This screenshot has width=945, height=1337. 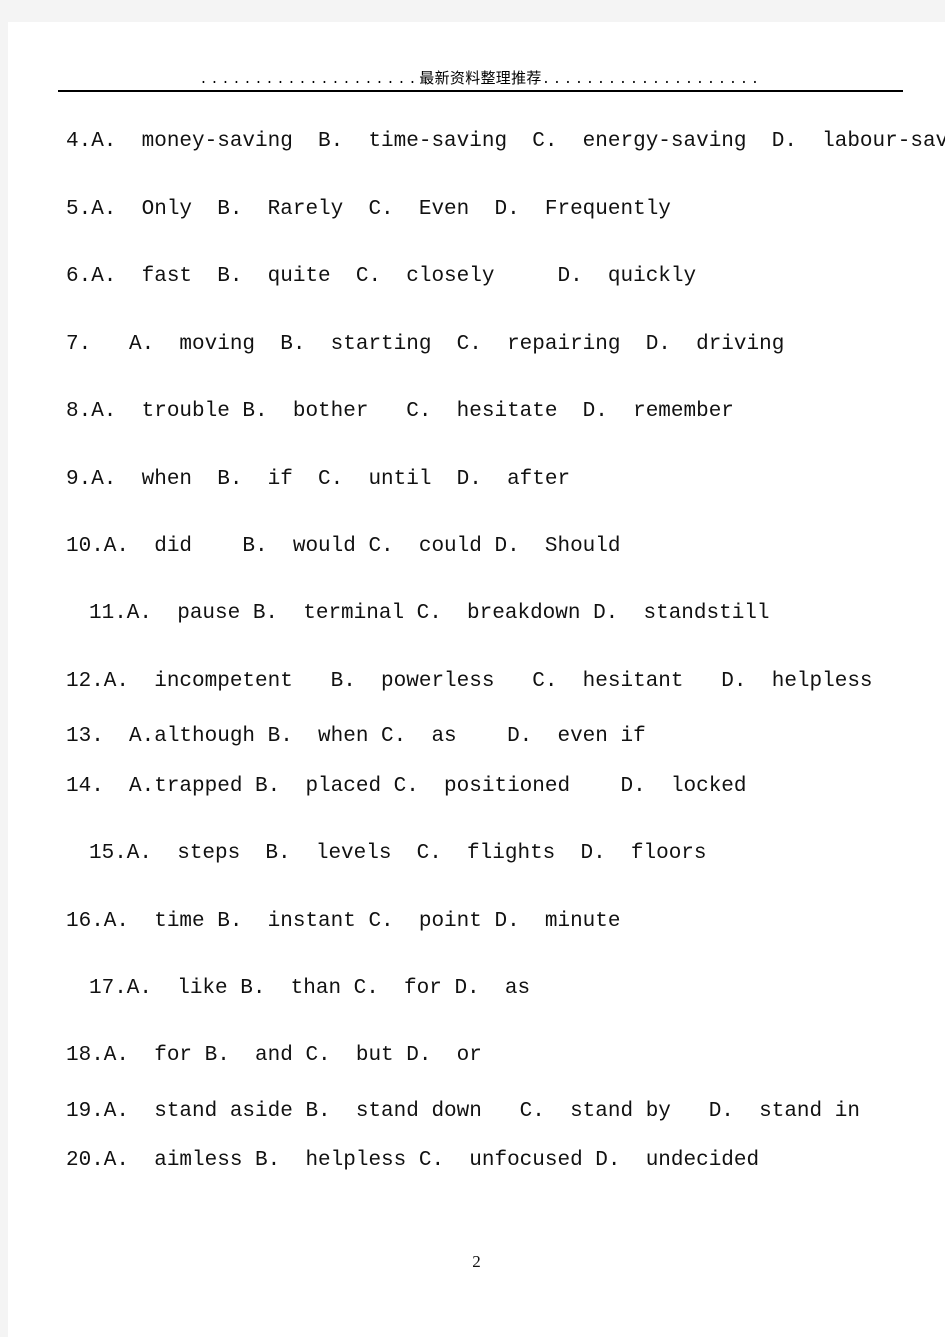 I want to click on question-line: 13. A.although B. when C. as D. even if, so click(x=356, y=736).